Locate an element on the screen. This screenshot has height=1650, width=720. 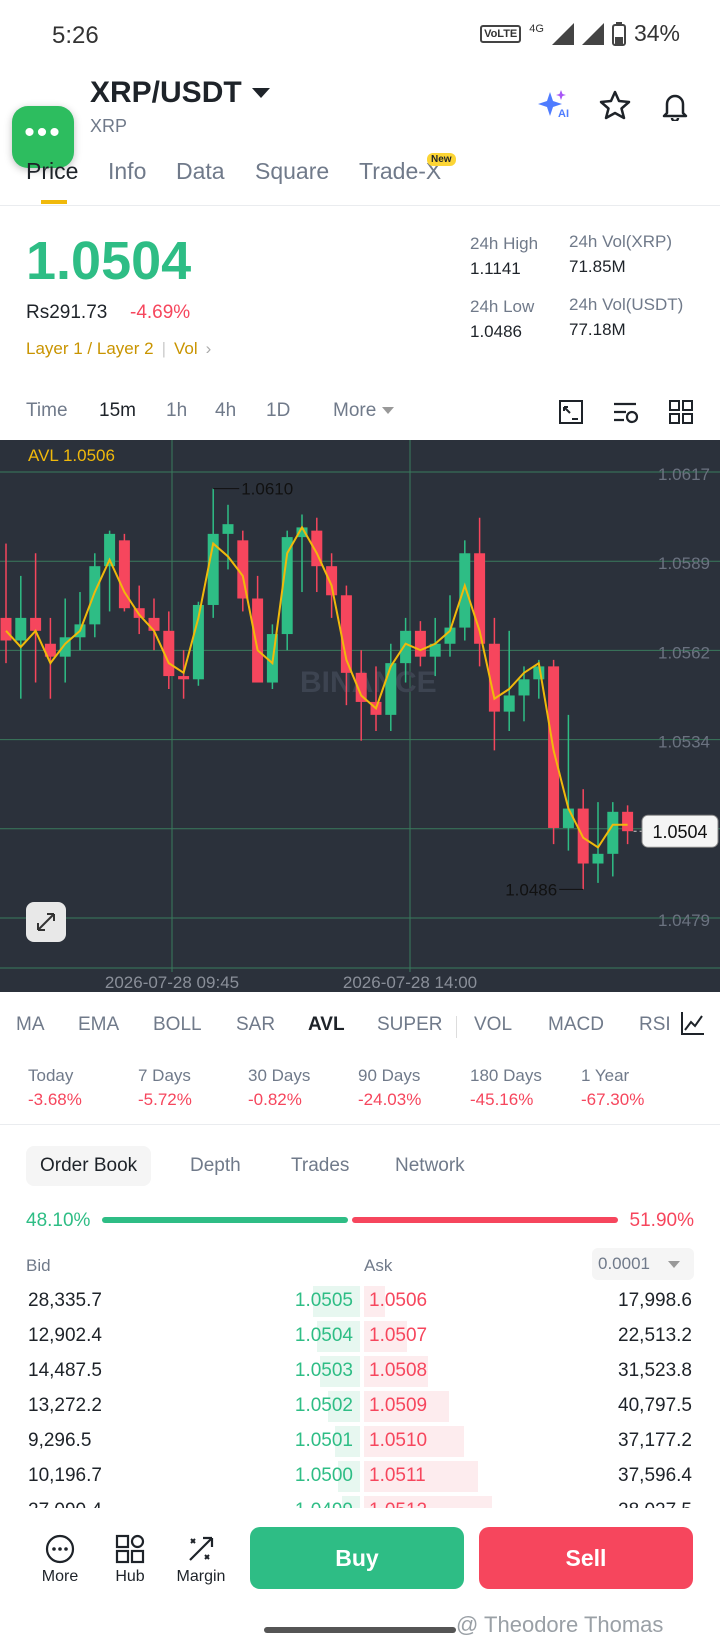
indicator-ema: EMA is located at coordinates (98, 1025).